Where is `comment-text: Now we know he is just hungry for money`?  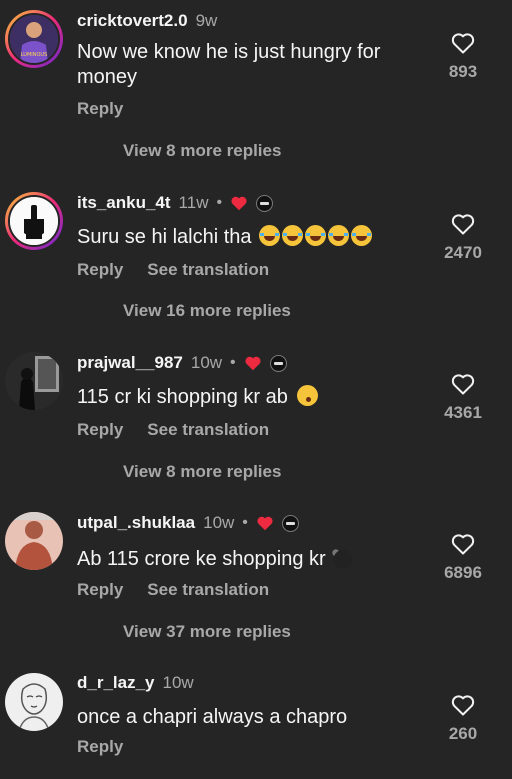
comment-text: Now we know he is just hungry for money is located at coordinates (229, 64).